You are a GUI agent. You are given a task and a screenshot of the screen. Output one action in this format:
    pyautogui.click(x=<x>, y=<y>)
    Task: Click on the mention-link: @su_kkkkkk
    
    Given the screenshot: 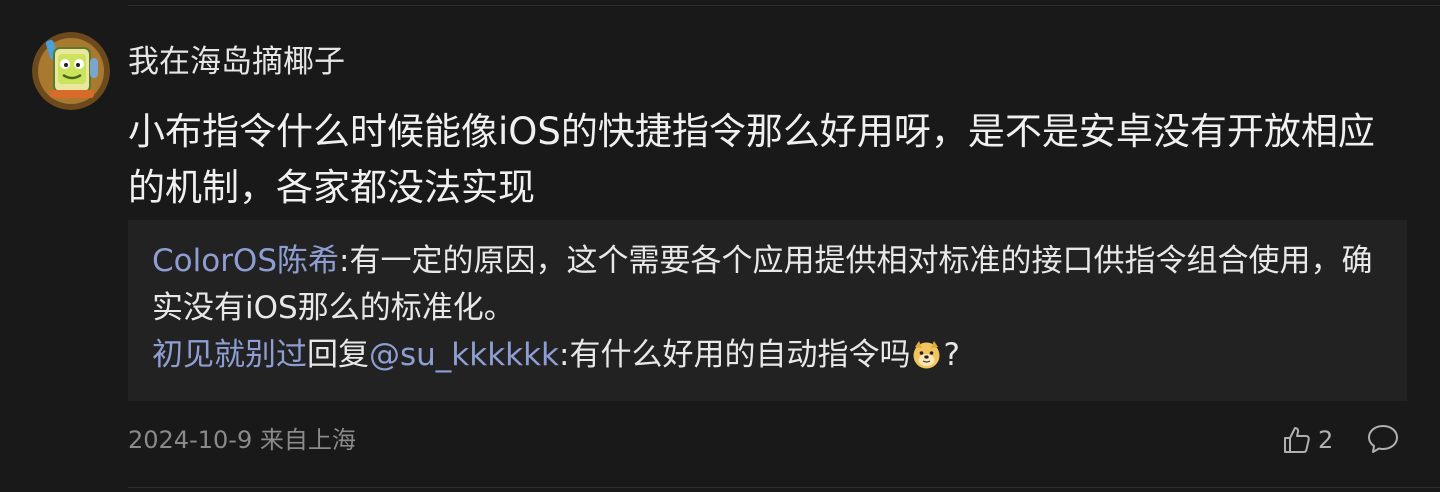 What is the action you would take?
    pyautogui.click(x=464, y=355)
    